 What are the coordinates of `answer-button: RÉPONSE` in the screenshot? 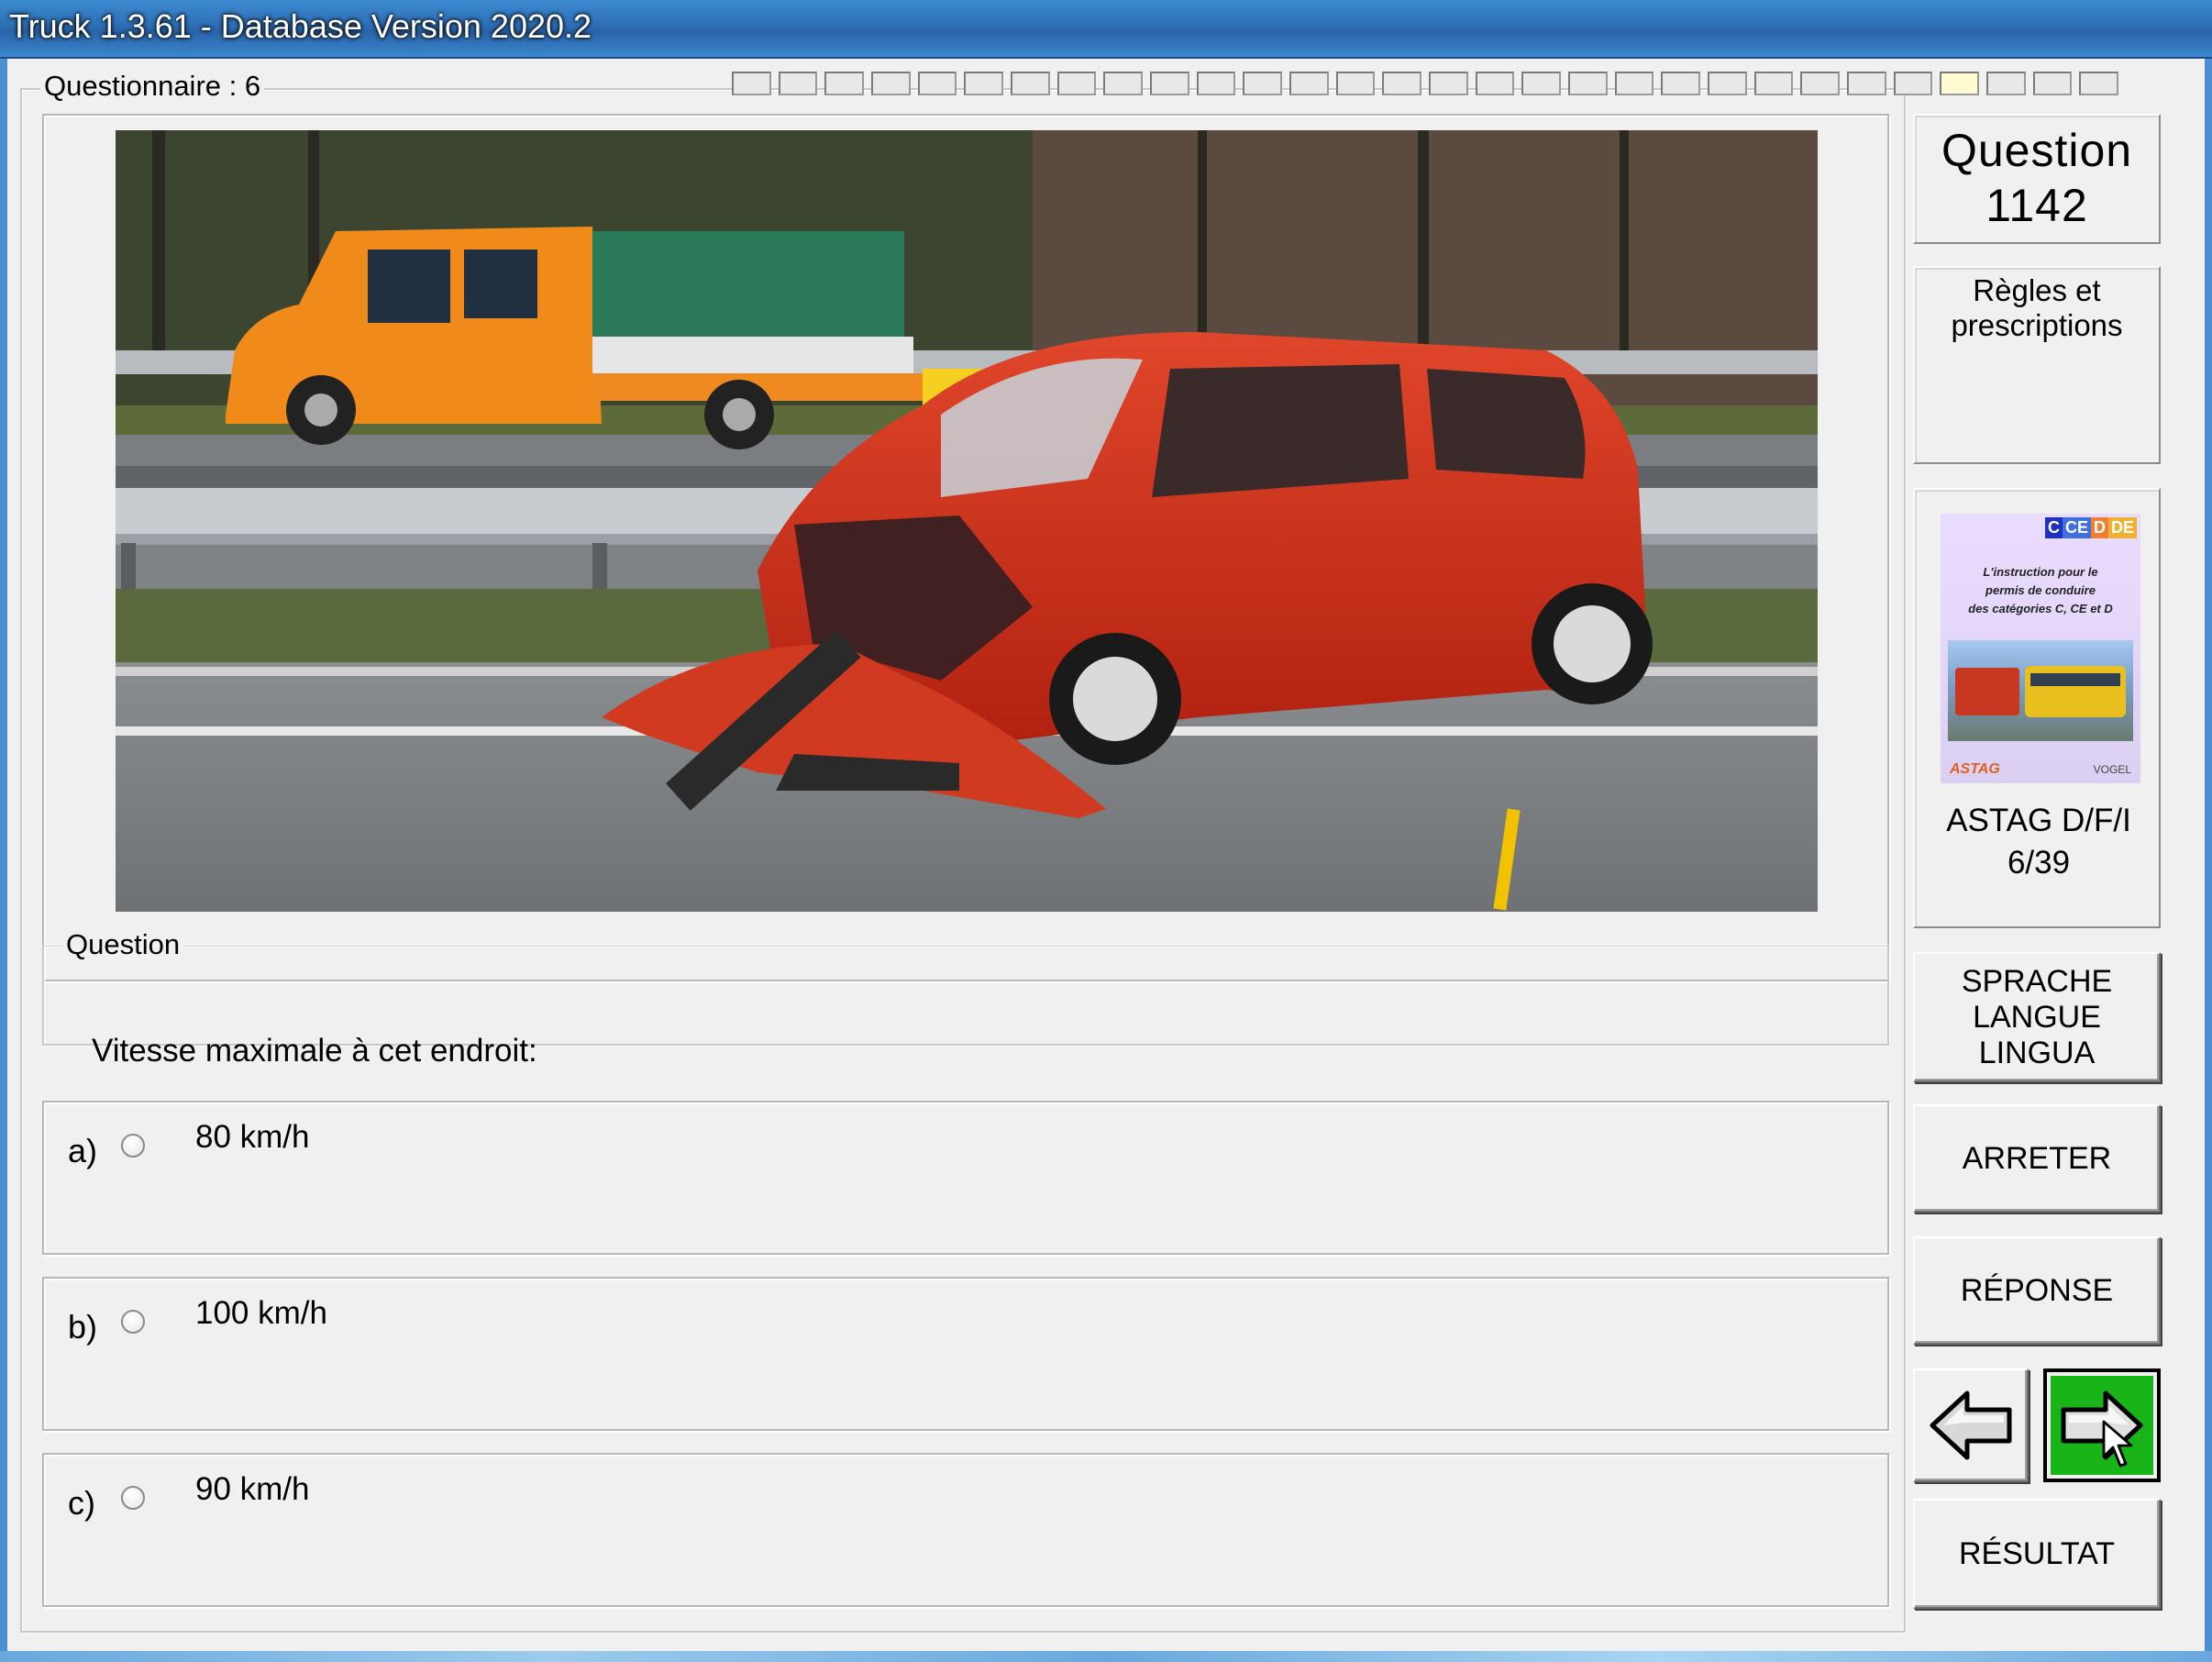 It's located at (2037, 1290).